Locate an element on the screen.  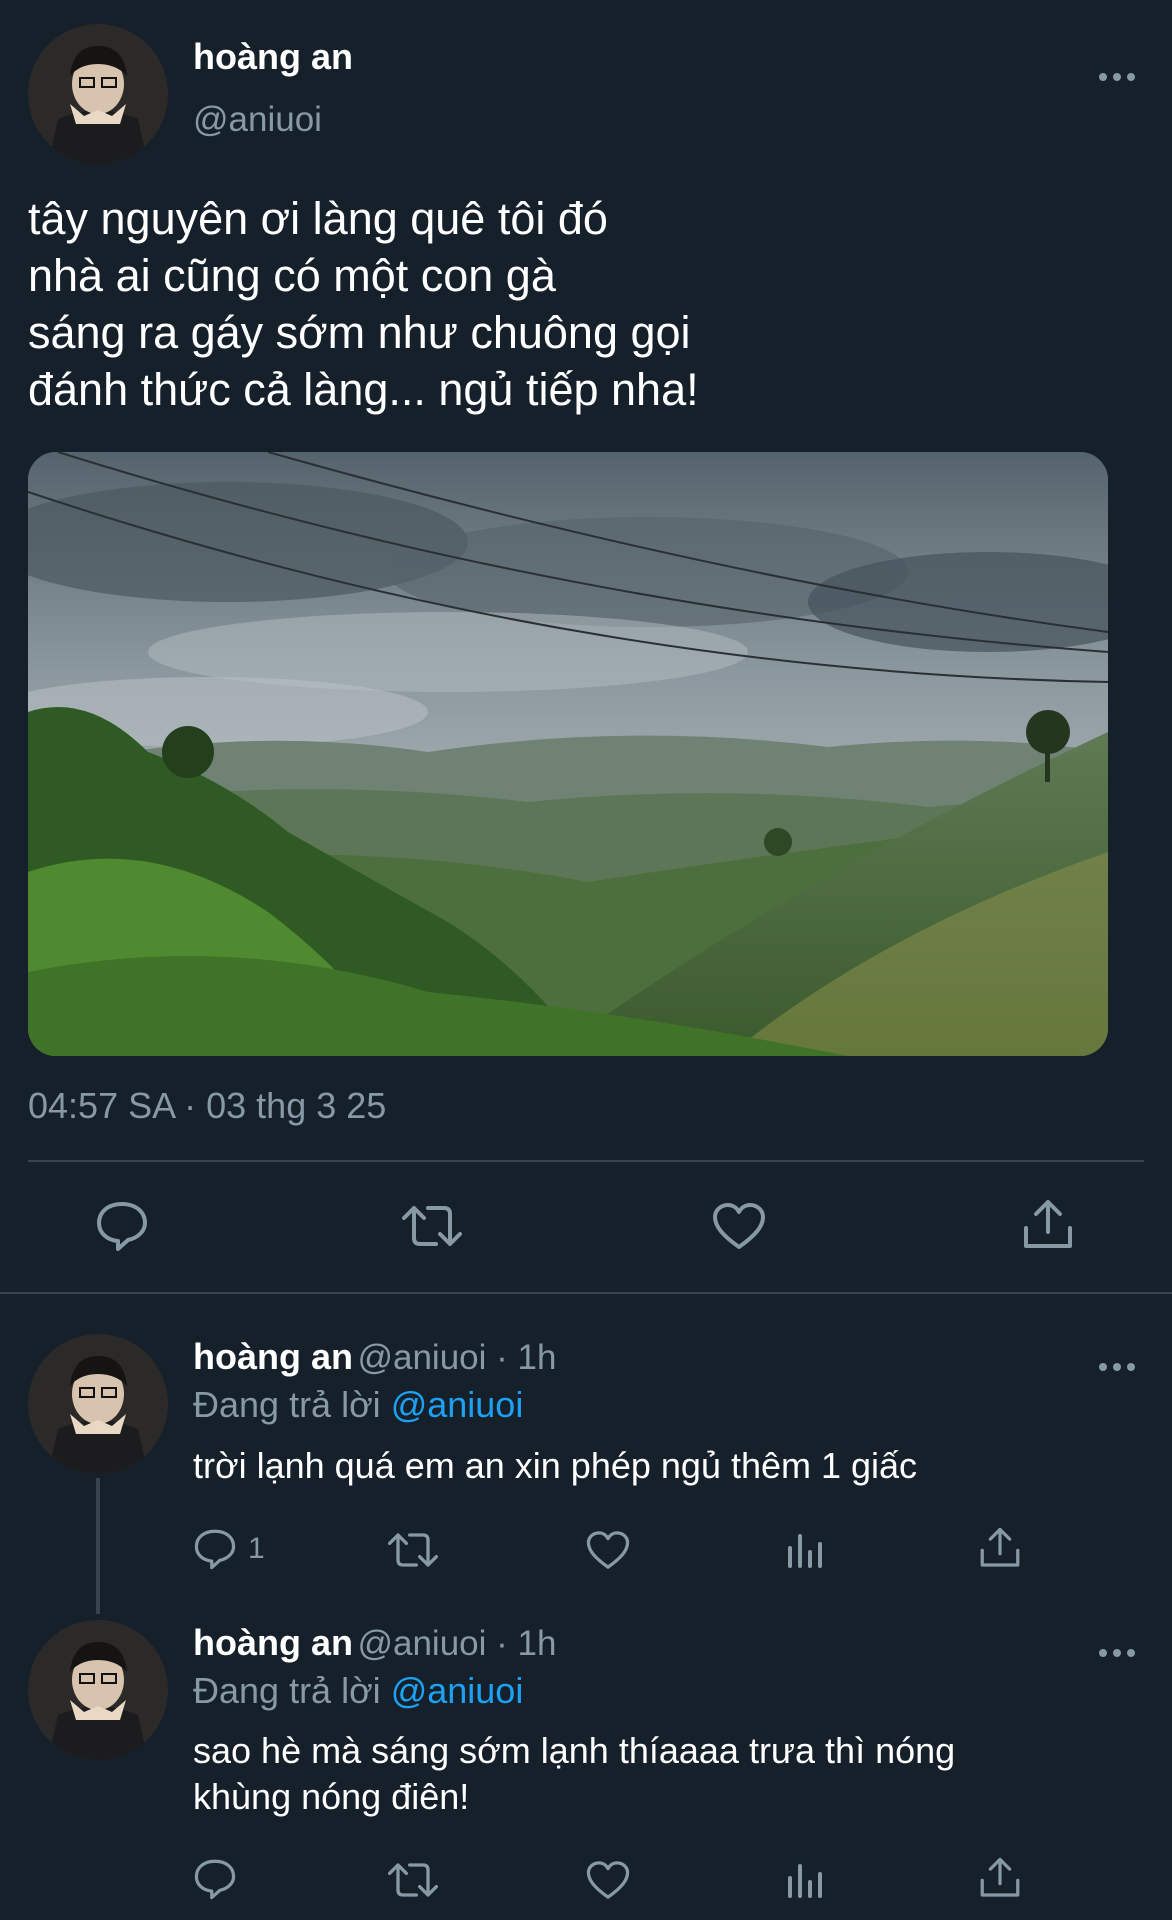
thread-line is located at coordinates (98, 1546).